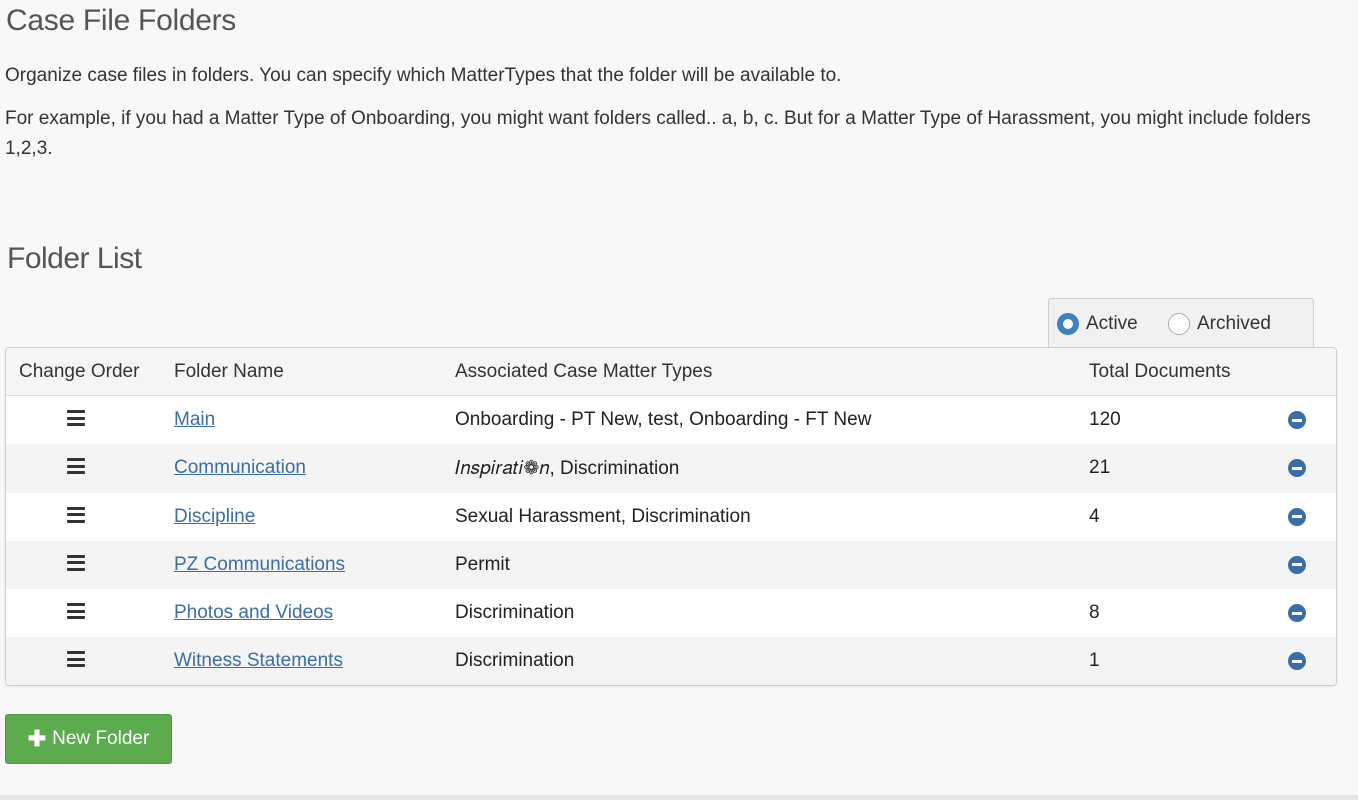 This screenshot has width=1358, height=800. What do you see at coordinates (679, 797) in the screenshot?
I see `bottom-divider` at bounding box center [679, 797].